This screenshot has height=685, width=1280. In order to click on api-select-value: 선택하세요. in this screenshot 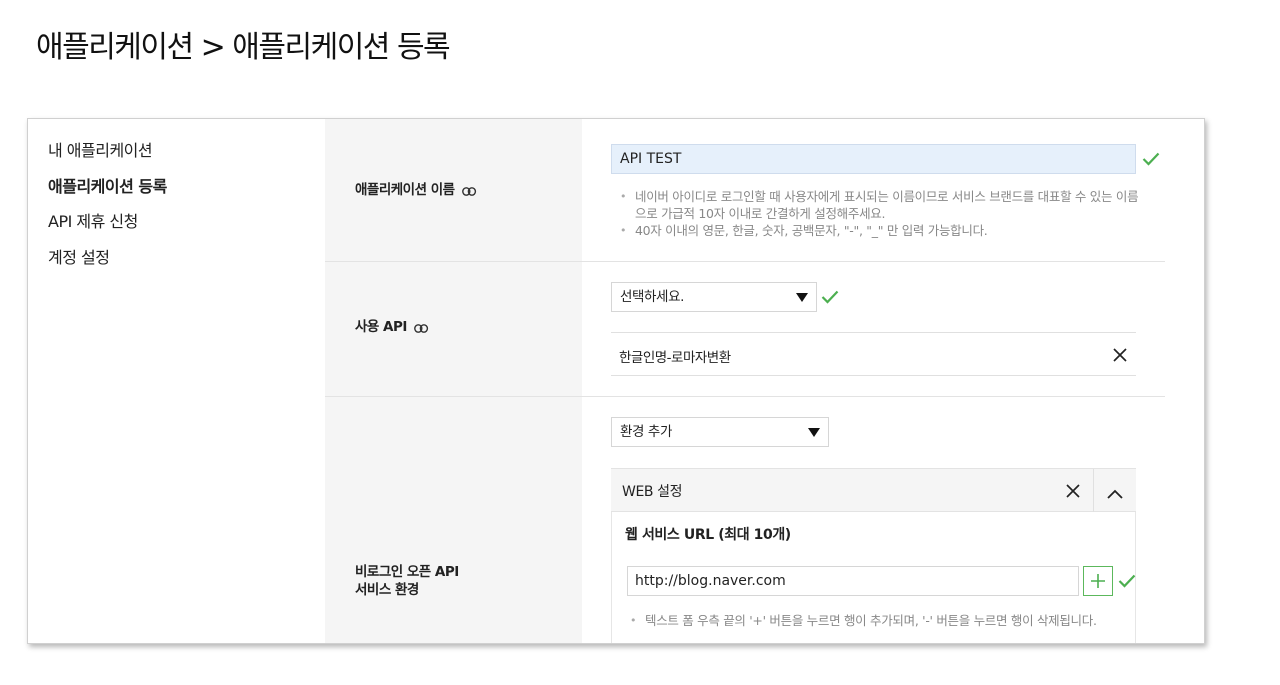, I will do `click(652, 297)`.